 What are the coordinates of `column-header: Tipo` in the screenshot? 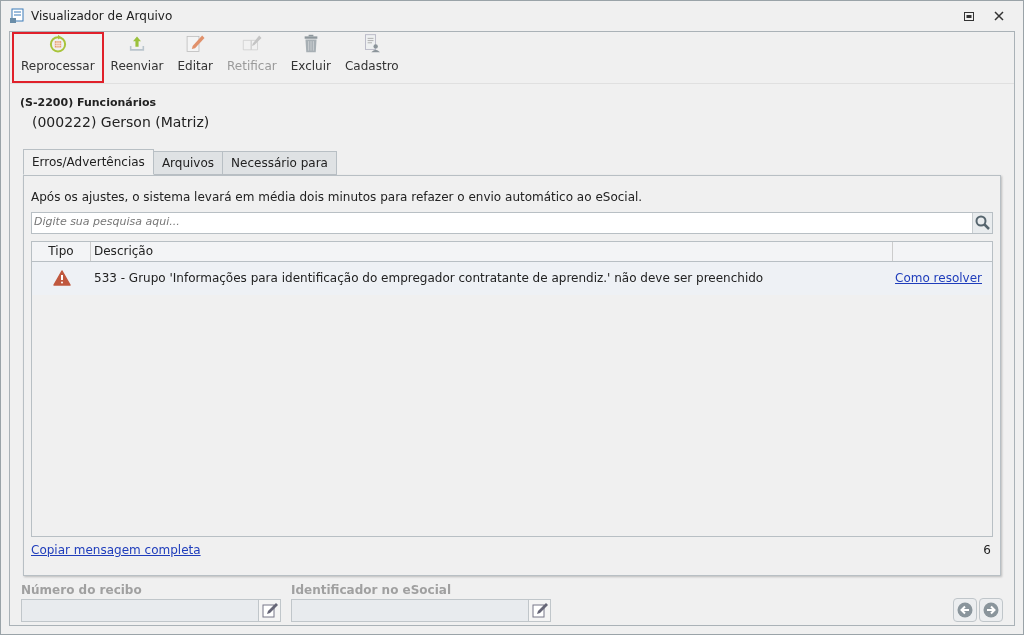 It's located at (61, 251).